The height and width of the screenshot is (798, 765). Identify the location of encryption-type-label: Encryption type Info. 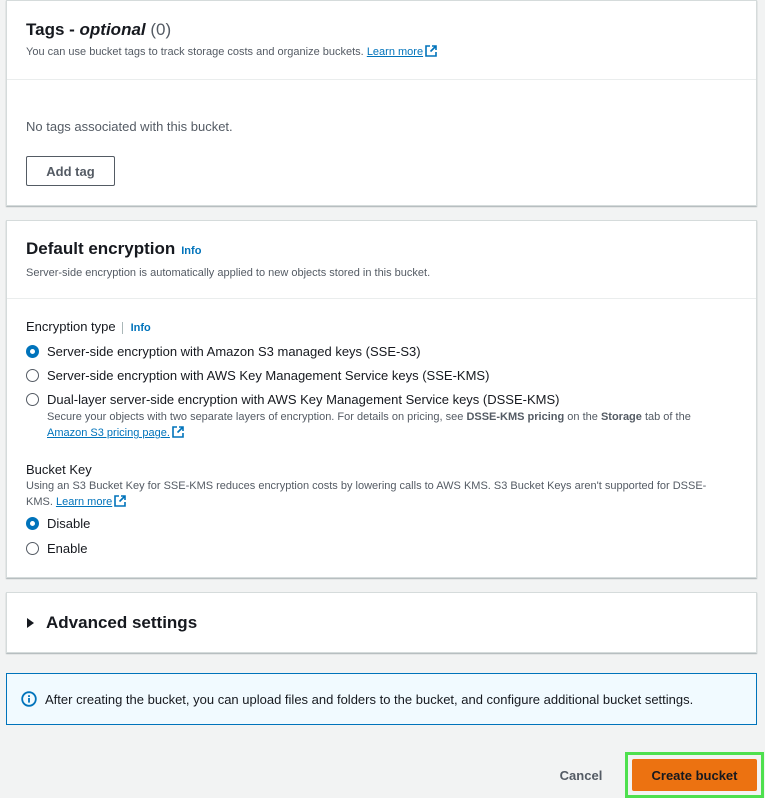
(88, 326).